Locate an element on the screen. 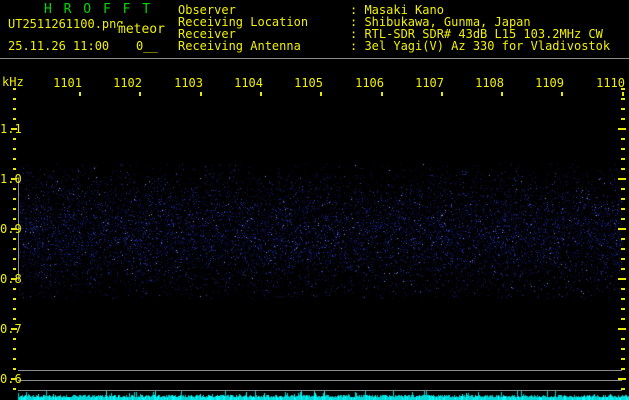 This screenshot has height=400, width=629. app-title: H R O F F T is located at coordinates (98, 9).